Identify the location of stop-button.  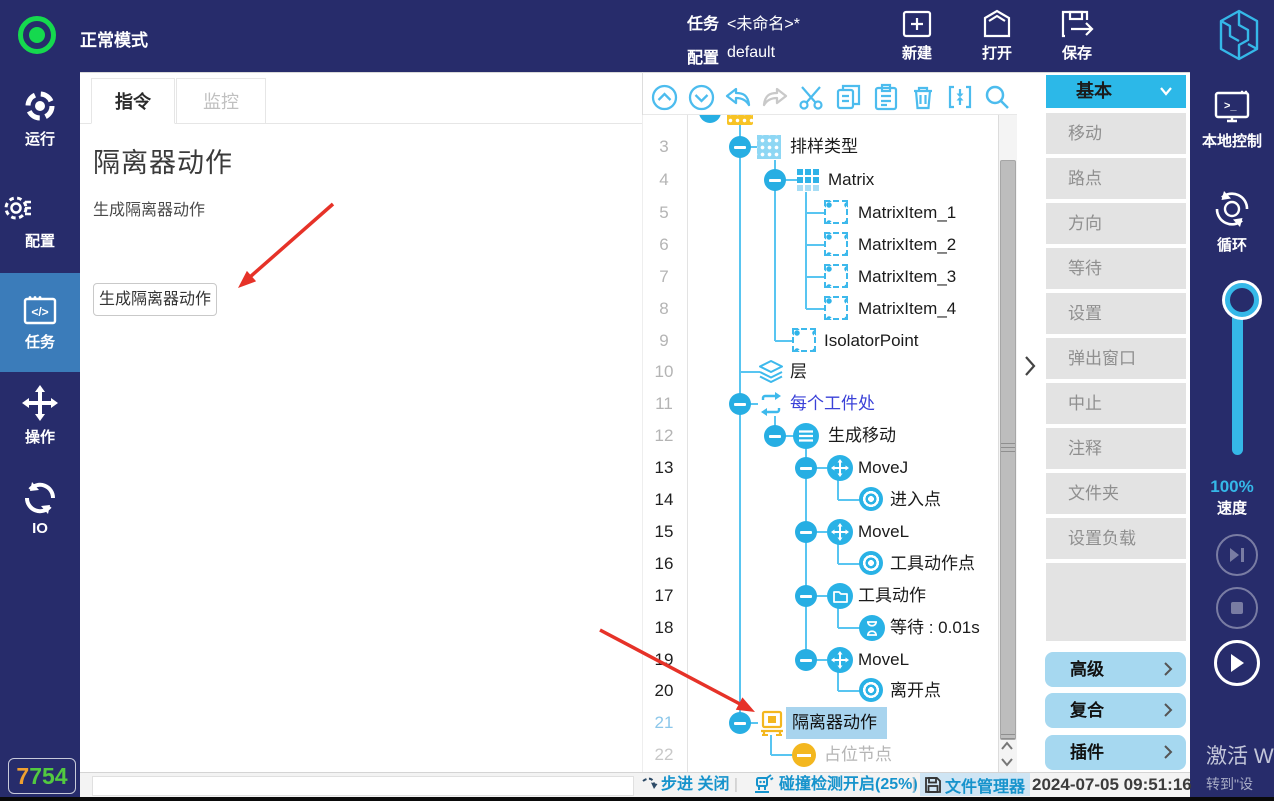
(1237, 608).